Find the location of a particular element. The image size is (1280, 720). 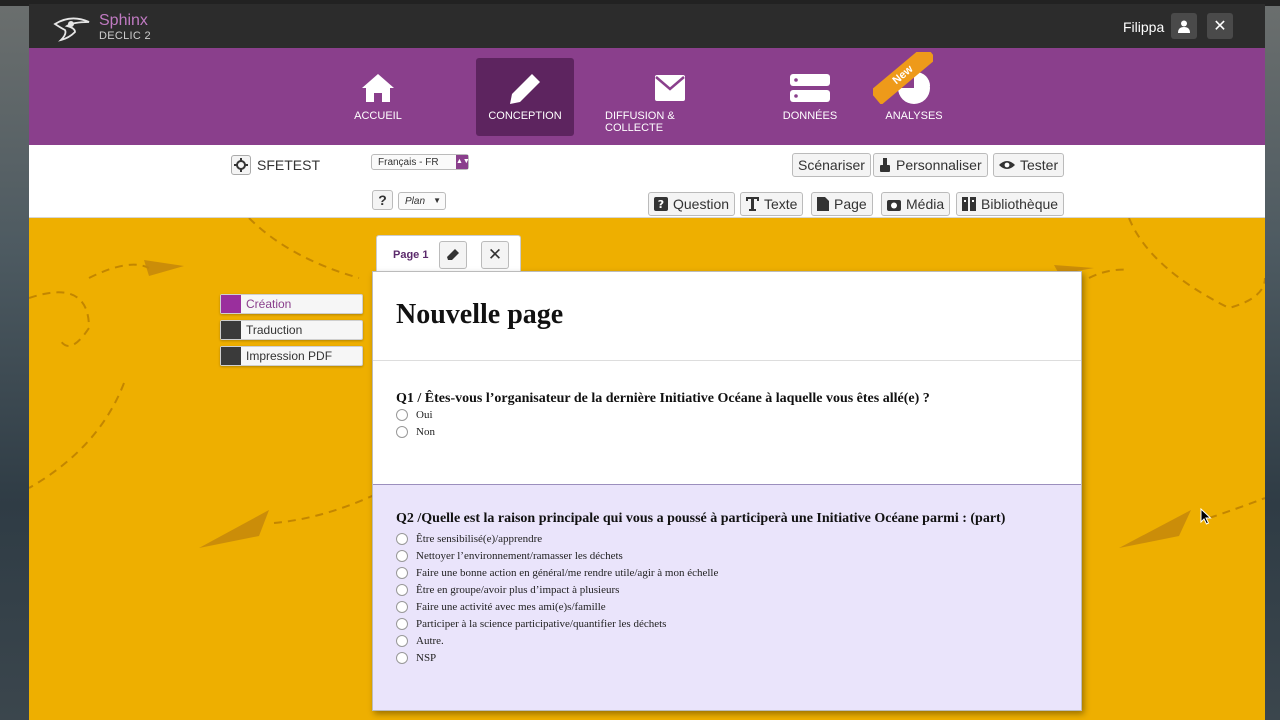

library-button: Bibliothèque is located at coordinates (1010, 204).